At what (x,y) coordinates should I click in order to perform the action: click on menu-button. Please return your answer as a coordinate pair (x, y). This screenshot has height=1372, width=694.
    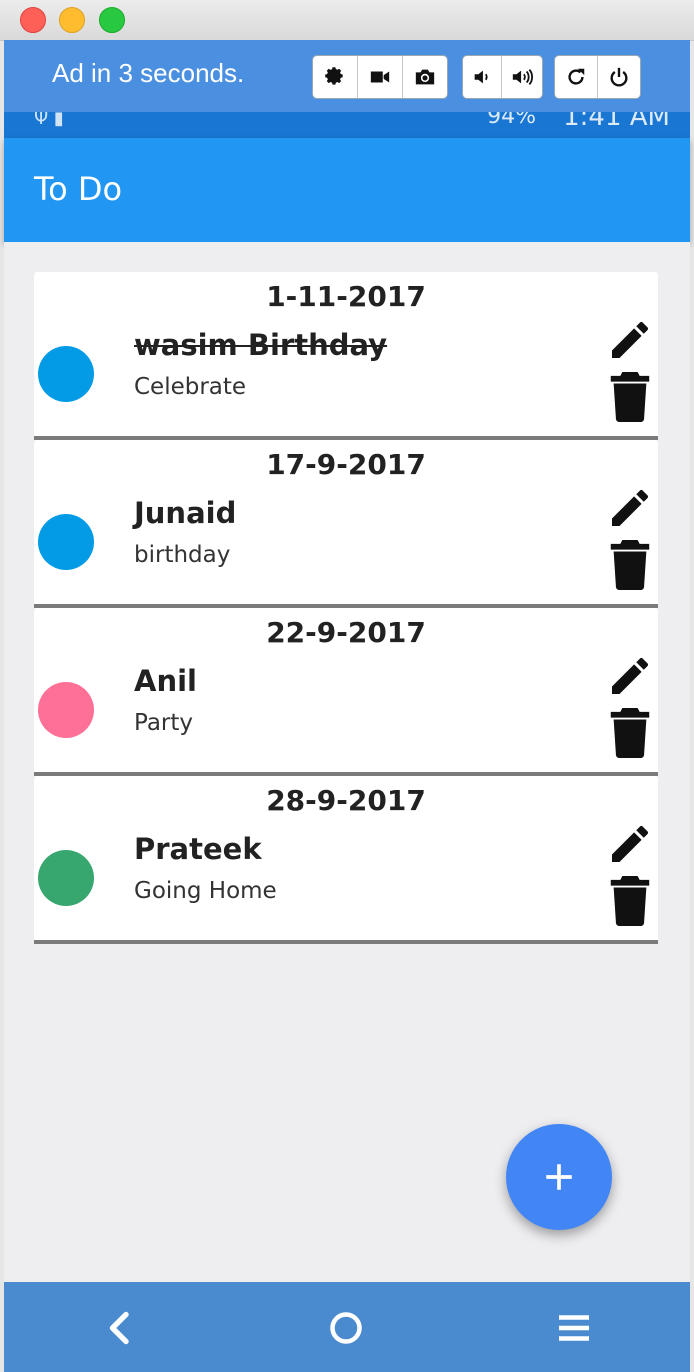
    Looking at the image, I should click on (574, 1328).